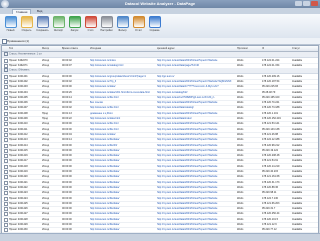  What do you see at coordinates (74, 25) in the screenshot?
I see `toolbar-button-4: Запуск` at bounding box center [74, 25].